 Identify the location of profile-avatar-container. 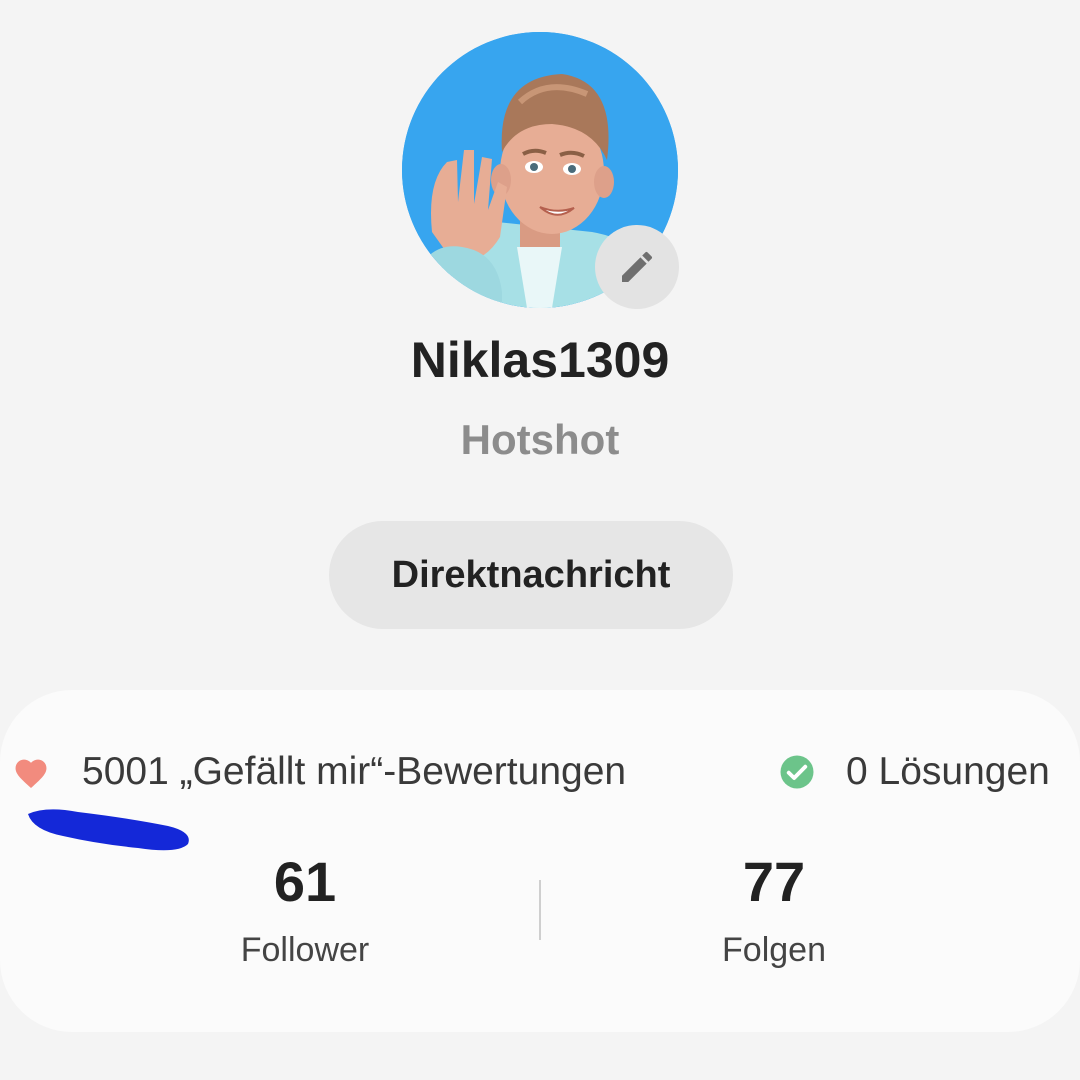
(540, 170).